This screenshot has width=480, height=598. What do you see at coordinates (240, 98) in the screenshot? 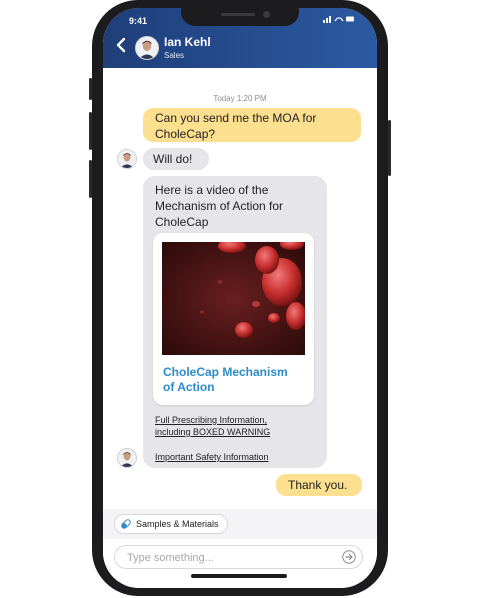
I see `timestamp: Today 1:20 PM` at bounding box center [240, 98].